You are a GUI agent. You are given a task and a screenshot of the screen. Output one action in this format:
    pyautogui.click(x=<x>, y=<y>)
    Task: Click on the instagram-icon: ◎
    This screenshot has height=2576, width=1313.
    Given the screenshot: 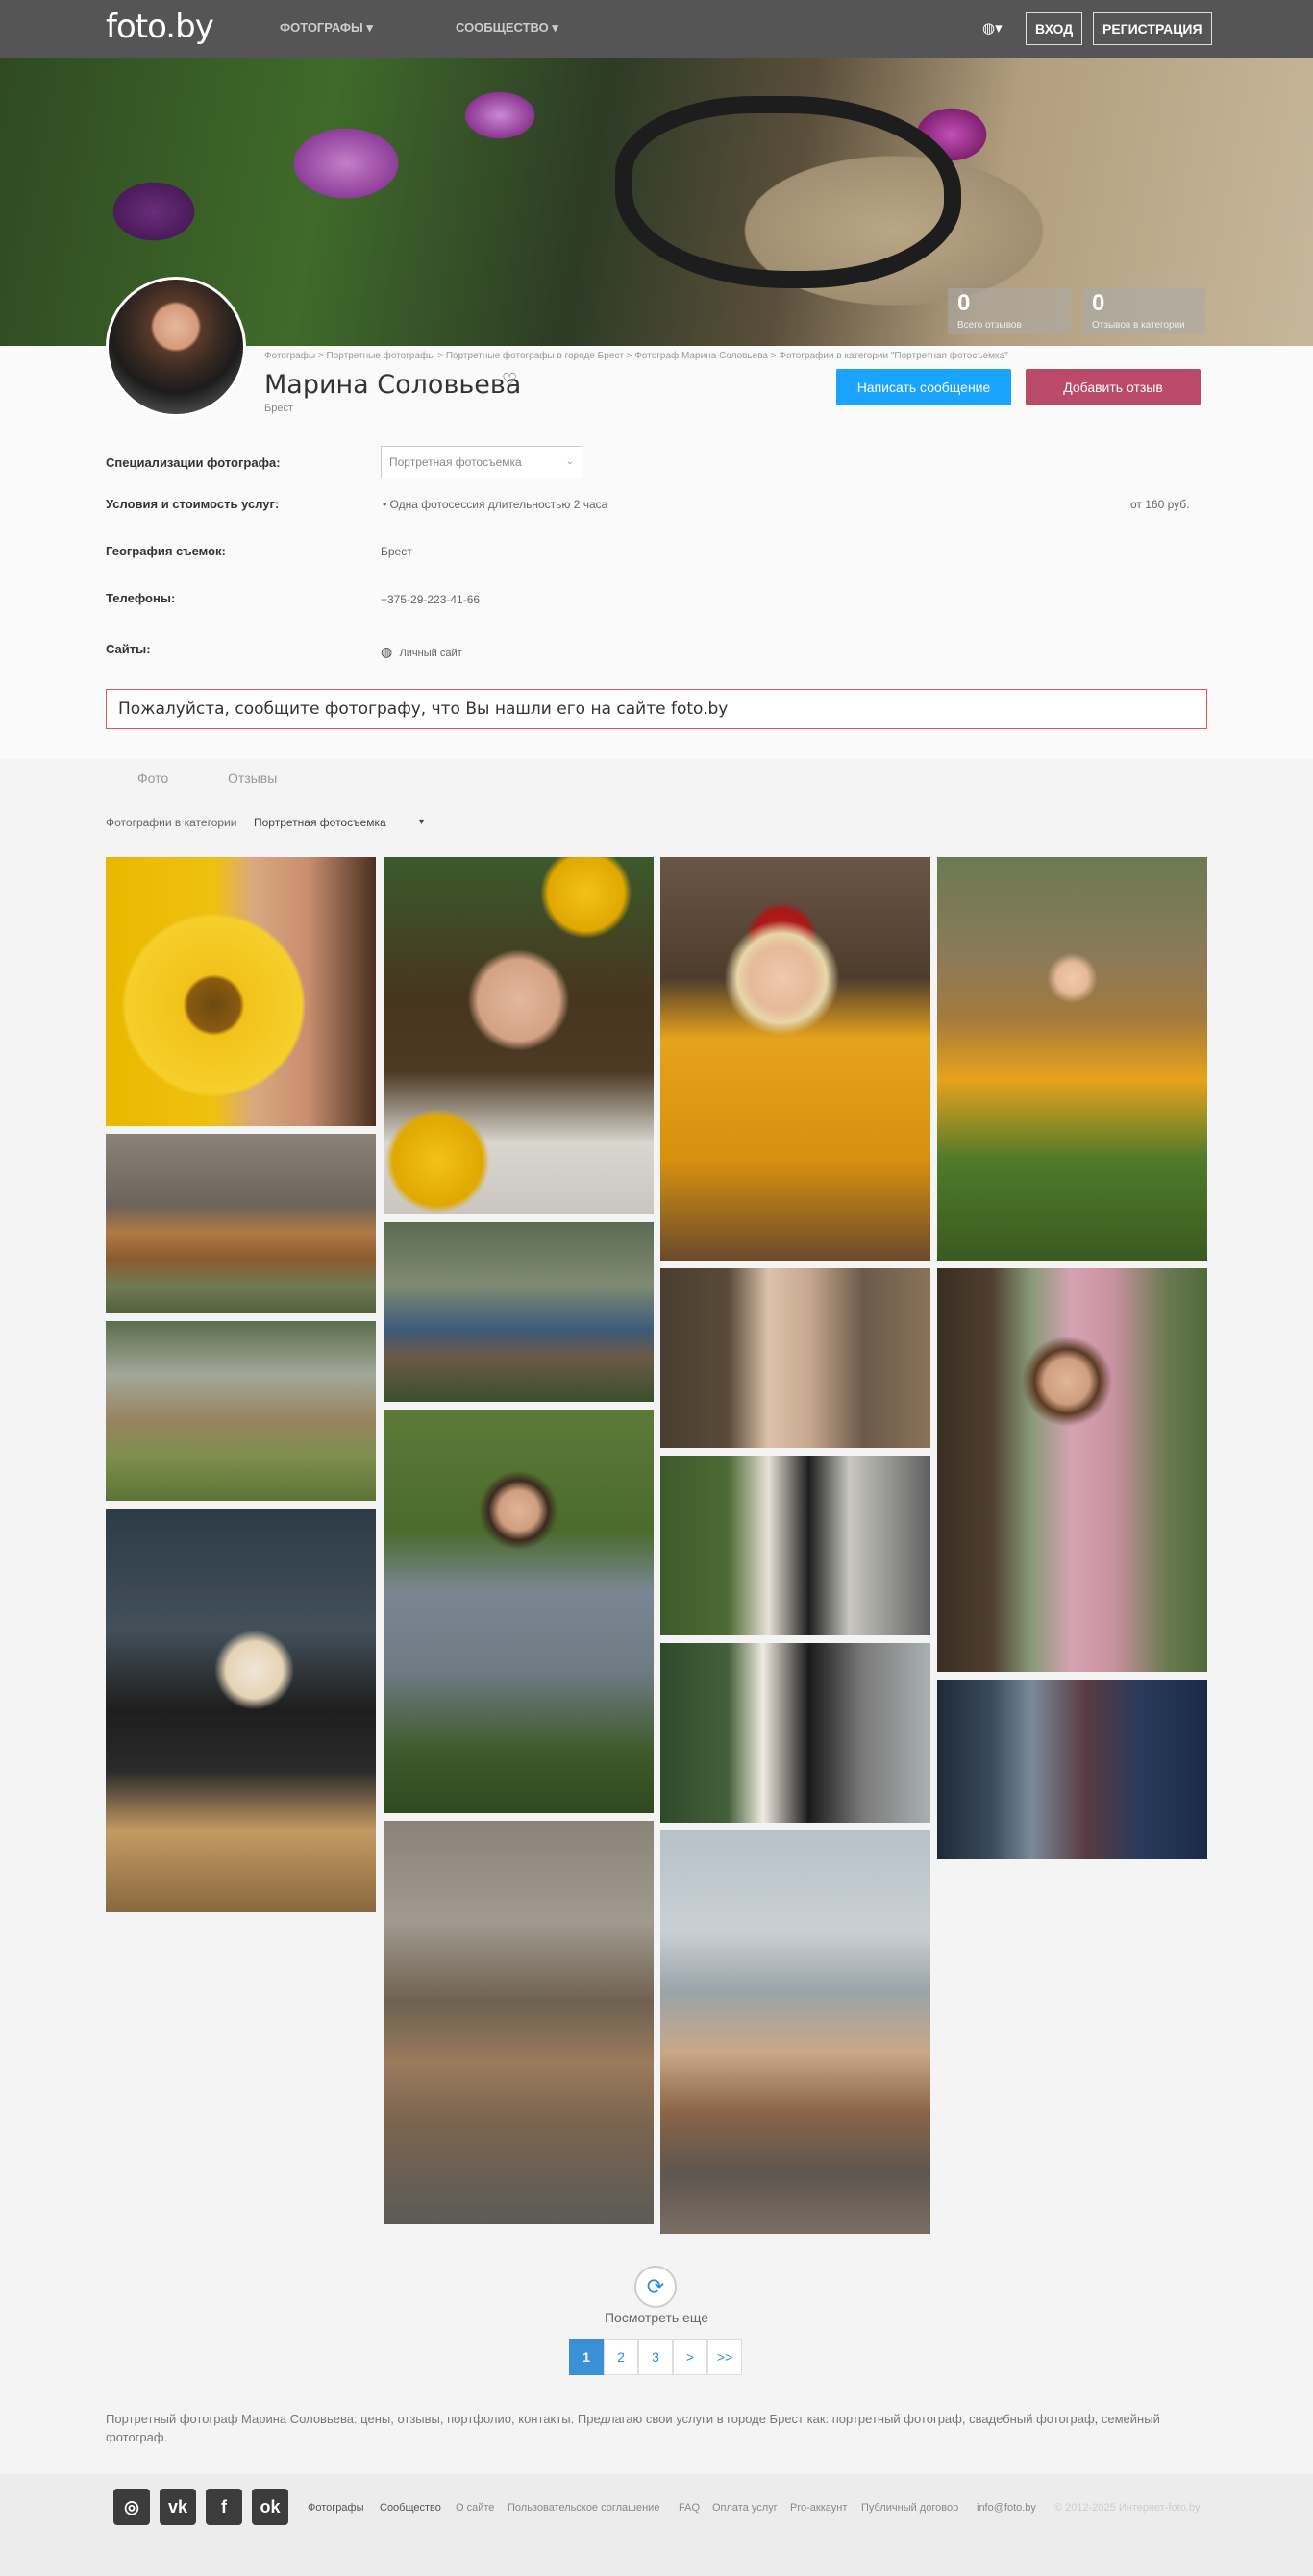 What is the action you would take?
    pyautogui.click(x=131, y=2507)
    